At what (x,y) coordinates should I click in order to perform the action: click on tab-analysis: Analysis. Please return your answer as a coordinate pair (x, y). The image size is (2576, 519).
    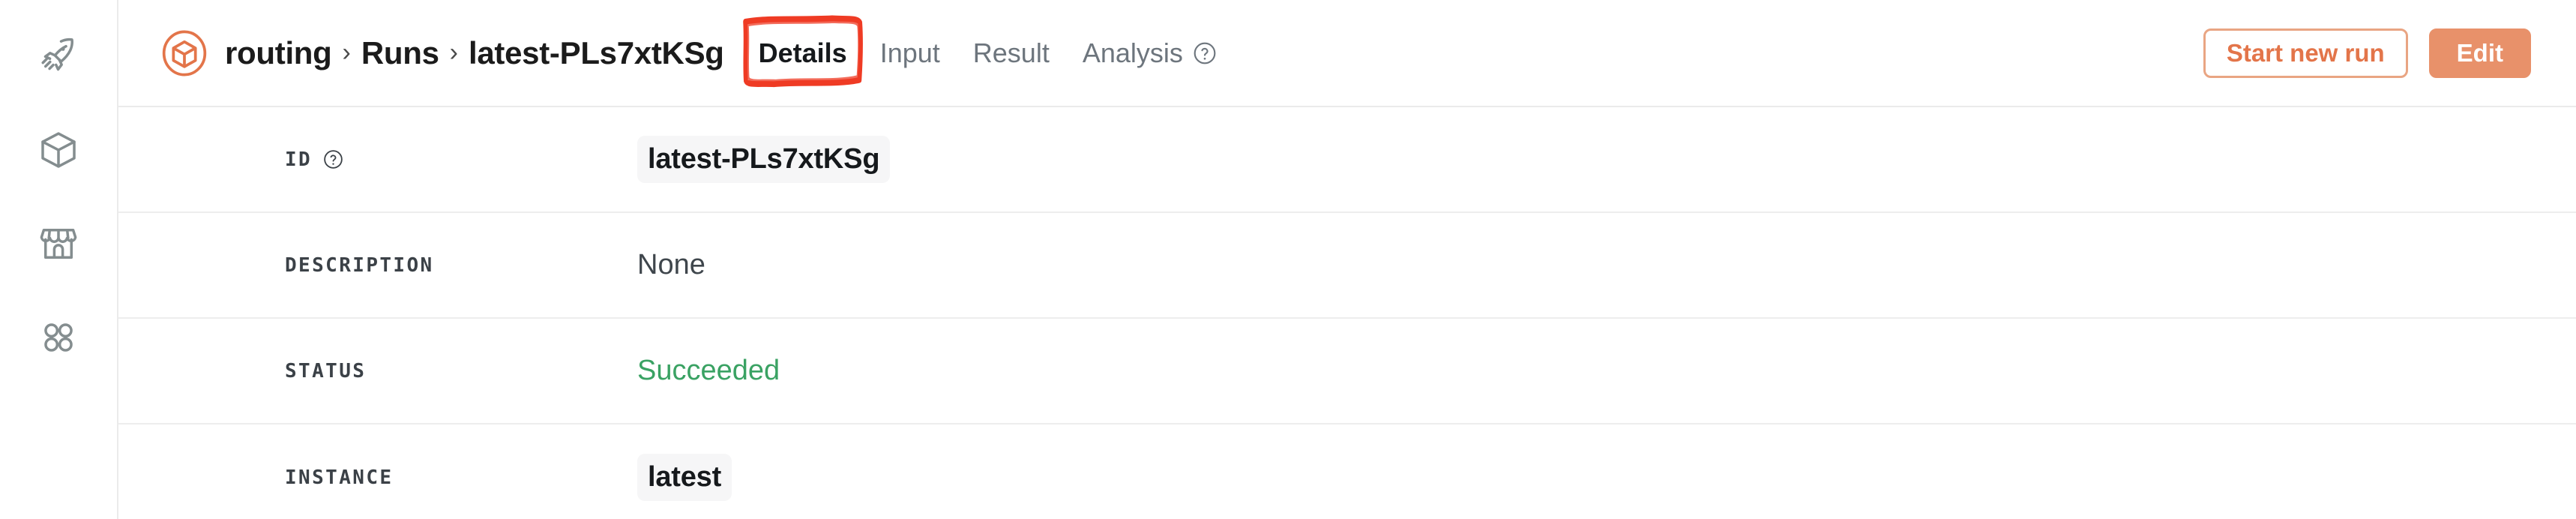
    Looking at the image, I should click on (1150, 53).